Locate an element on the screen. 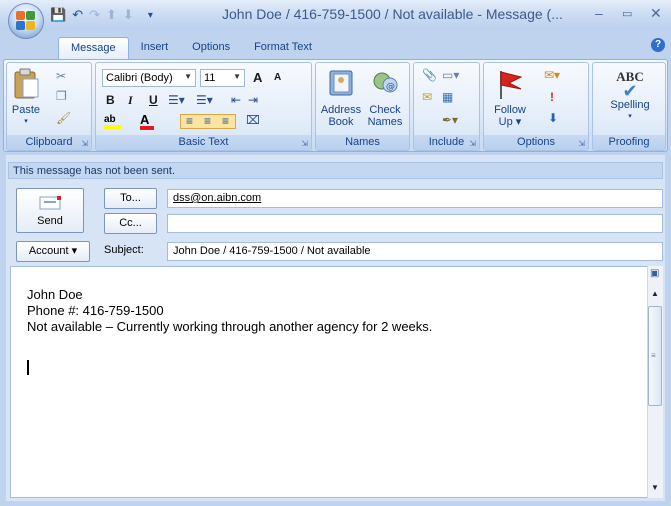  scroll-up-icon: ▲ is located at coordinates (655, 293).